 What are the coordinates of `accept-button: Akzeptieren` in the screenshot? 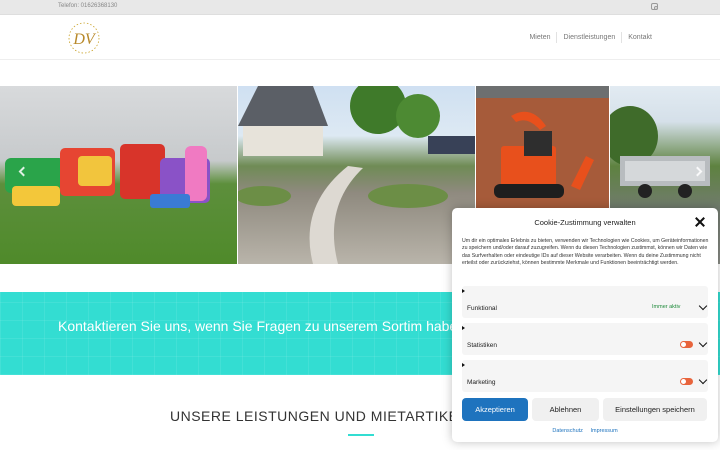 It's located at (495, 409).